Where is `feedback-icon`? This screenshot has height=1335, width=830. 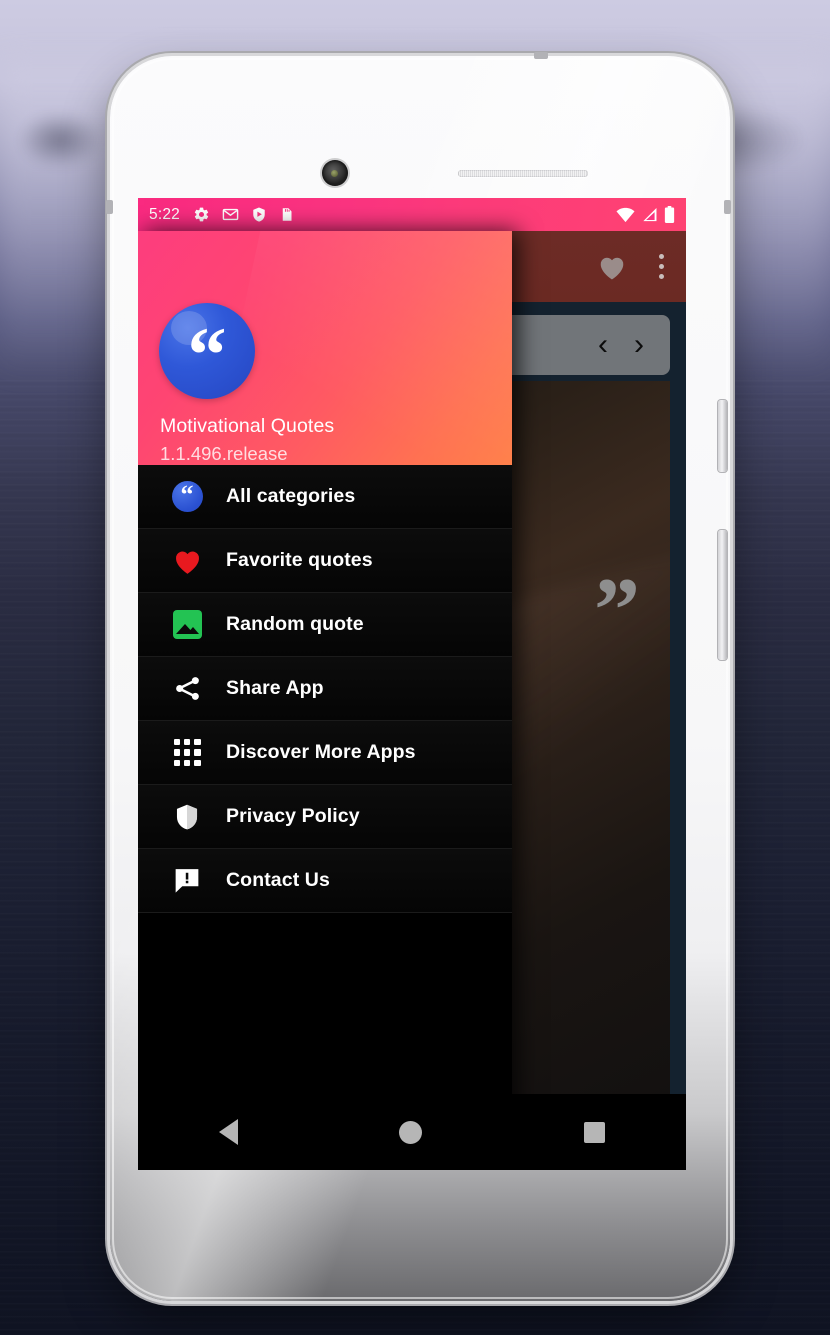
feedback-icon is located at coordinates (187, 881).